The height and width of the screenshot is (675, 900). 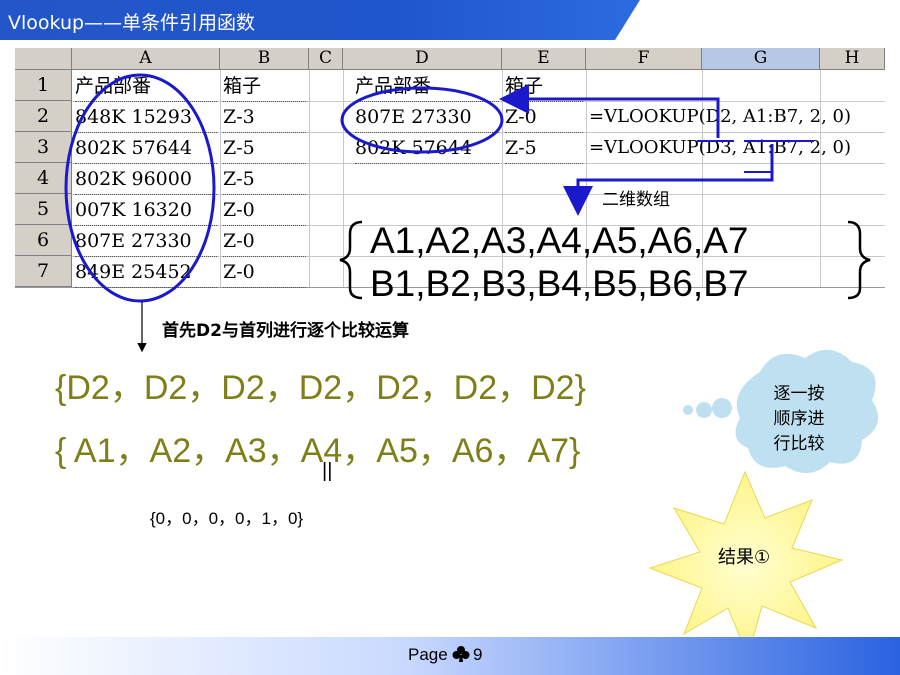 What do you see at coordinates (285, 331) in the screenshot?
I see `compare-note: 首先D2与首列进行逐个比较运算` at bounding box center [285, 331].